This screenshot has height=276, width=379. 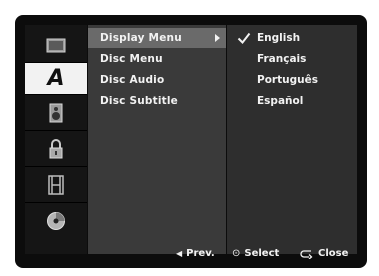 I want to click on menu-item-label: Disc Subtitle, so click(x=139, y=101).